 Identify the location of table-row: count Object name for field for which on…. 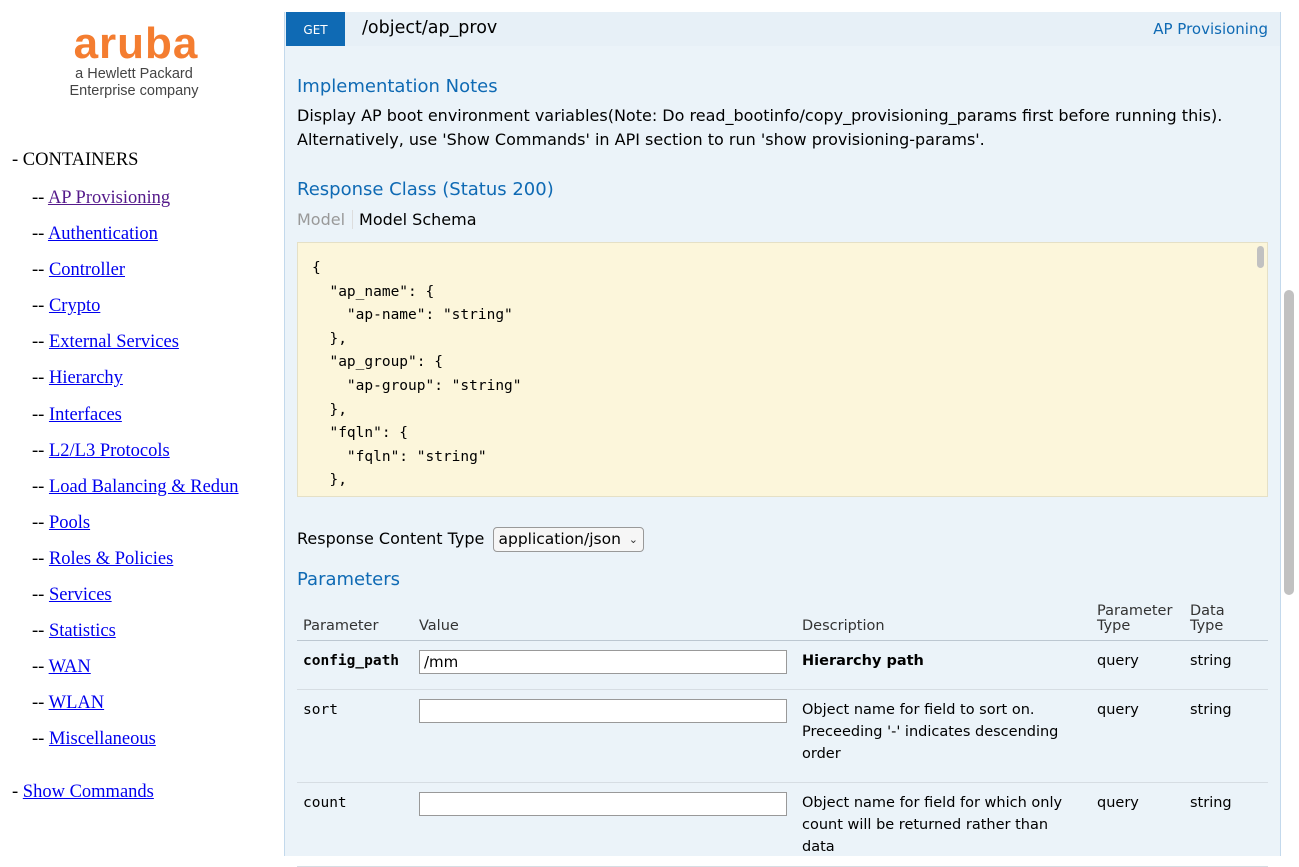
(782, 824).